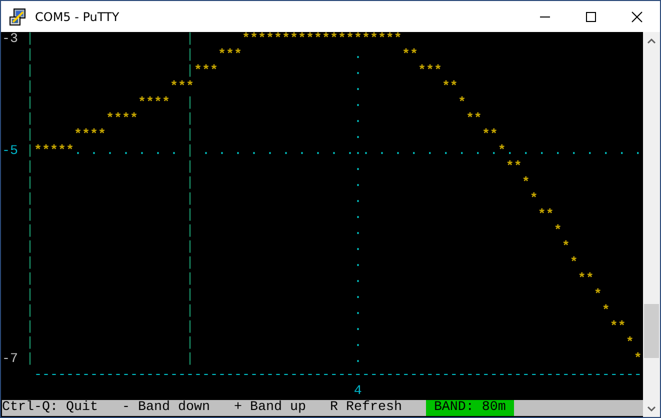 Image resolution: width=661 pixels, height=418 pixels. What do you see at coordinates (166, 408) in the screenshot?
I see `key-hint: - Band down` at bounding box center [166, 408].